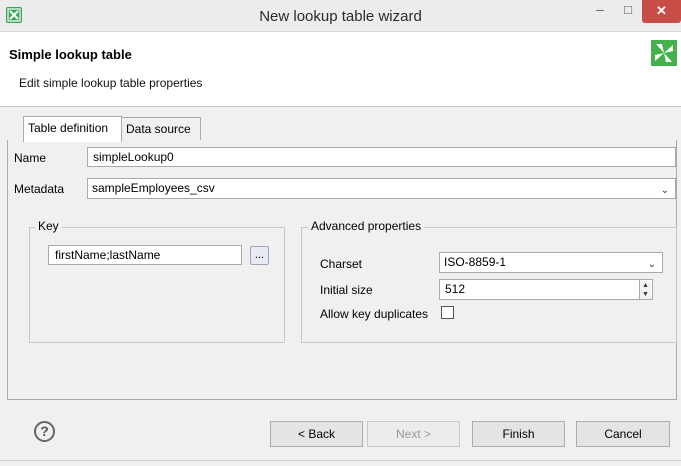 Image resolution: width=681 pixels, height=466 pixels. What do you see at coordinates (551, 262) in the screenshot?
I see `charset-select: ISO-8859-1 ⌄` at bounding box center [551, 262].